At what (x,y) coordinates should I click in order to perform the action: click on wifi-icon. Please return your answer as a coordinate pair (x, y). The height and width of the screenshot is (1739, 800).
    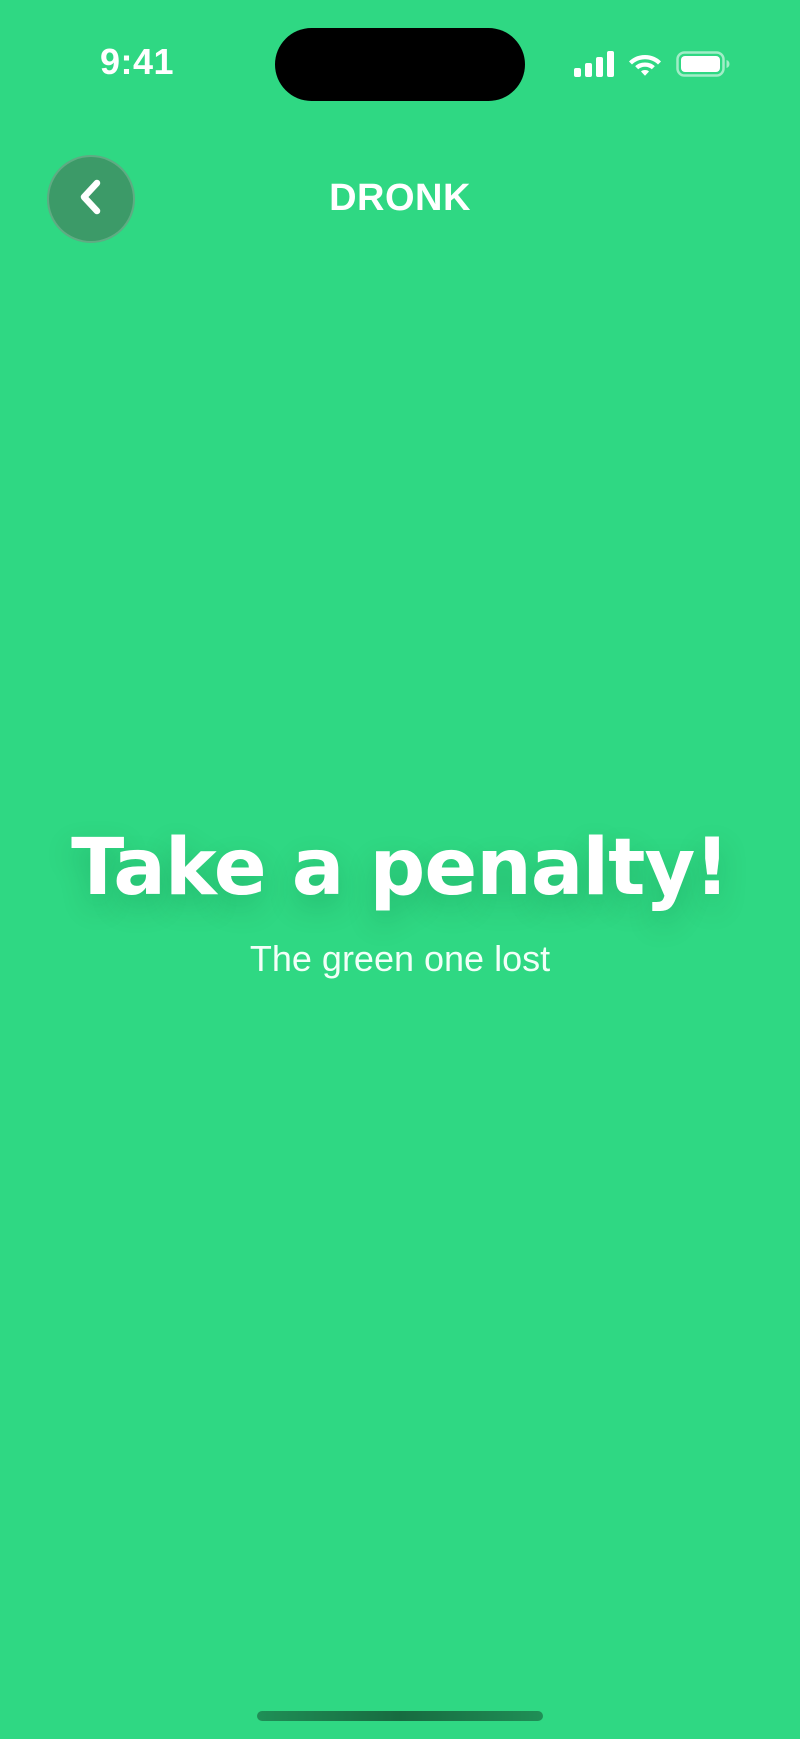
    Looking at the image, I should click on (645, 64).